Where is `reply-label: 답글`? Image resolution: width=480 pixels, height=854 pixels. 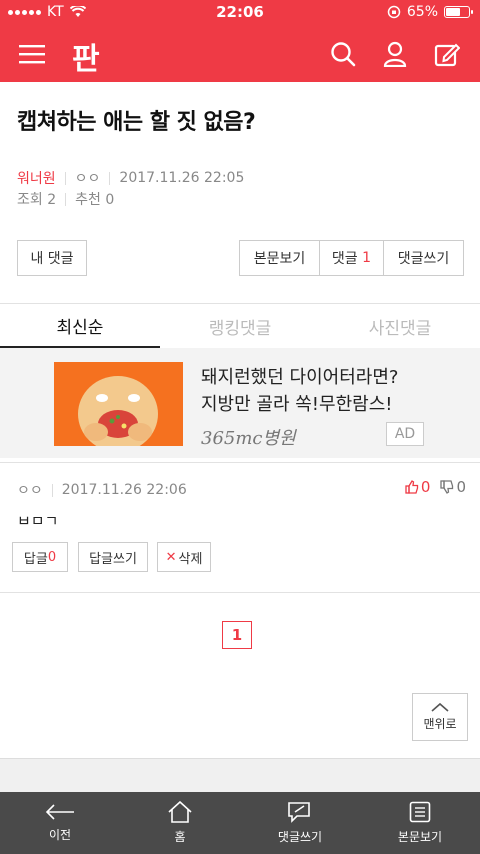
reply-label: 답글 is located at coordinates (35, 559).